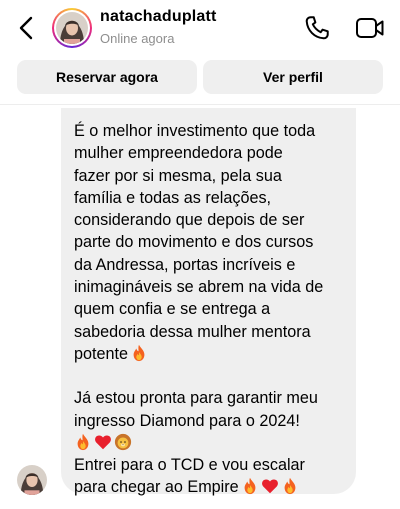 Image resolution: width=400 pixels, height=509 pixels. I want to click on chat-header: natachaduplatt Online agora, so click(200, 28).